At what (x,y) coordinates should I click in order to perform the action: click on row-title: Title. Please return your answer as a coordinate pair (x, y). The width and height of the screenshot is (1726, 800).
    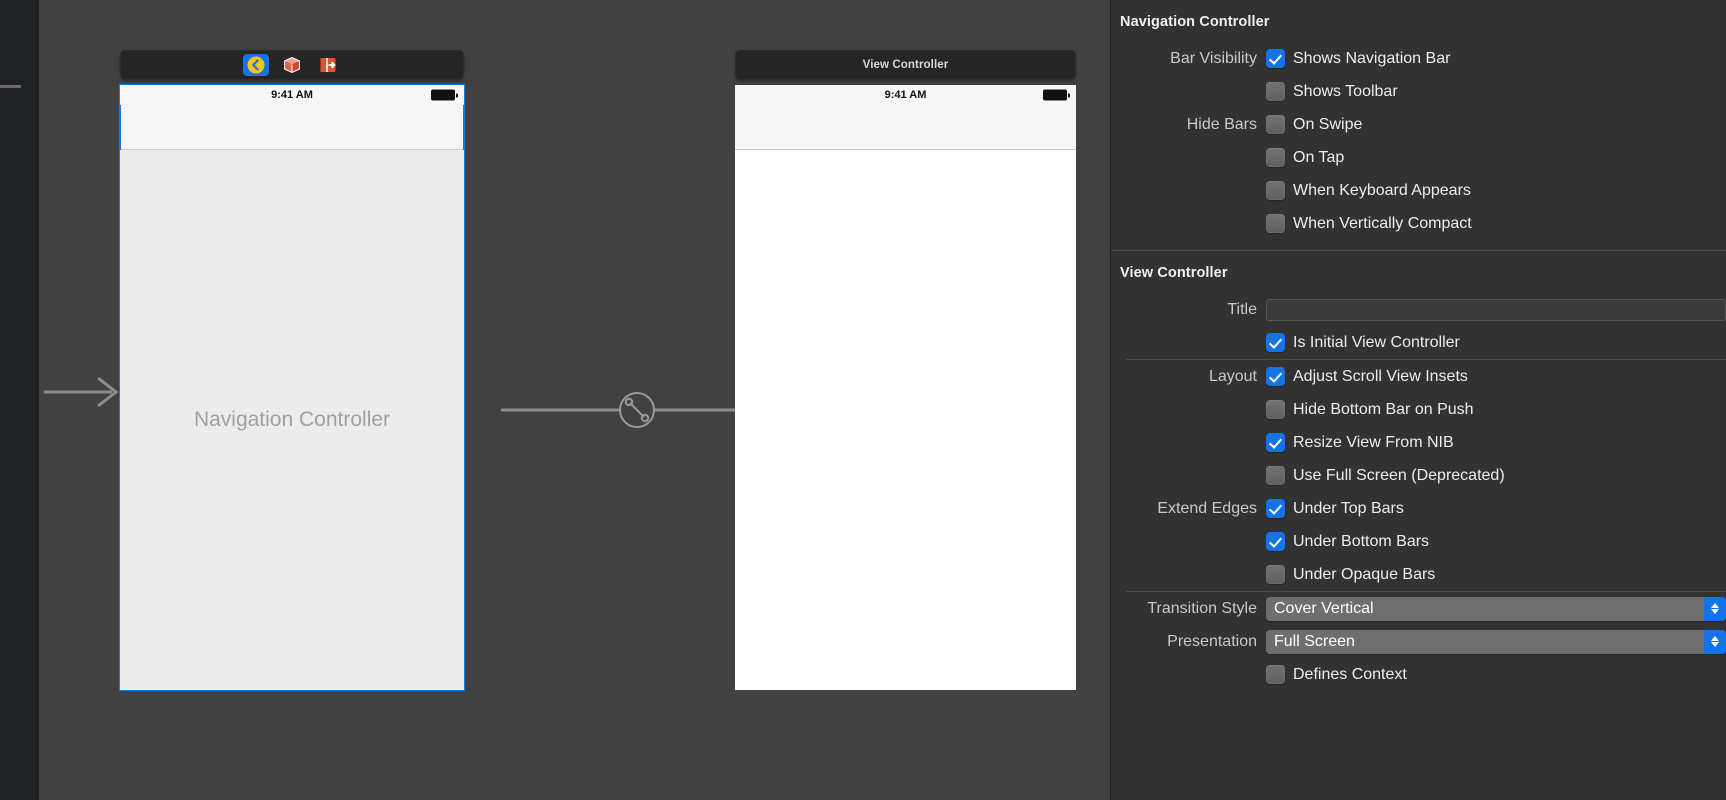
    Looking at the image, I should click on (1418, 309).